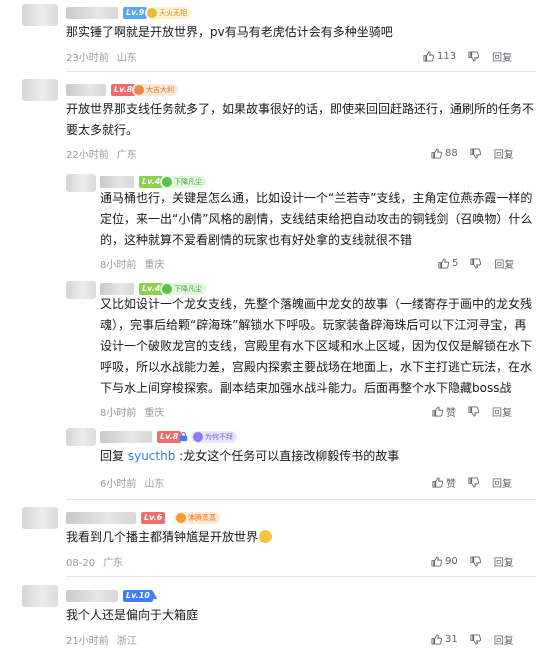  I want to click on comment-meta: 22小时前 广东, so click(105, 153).